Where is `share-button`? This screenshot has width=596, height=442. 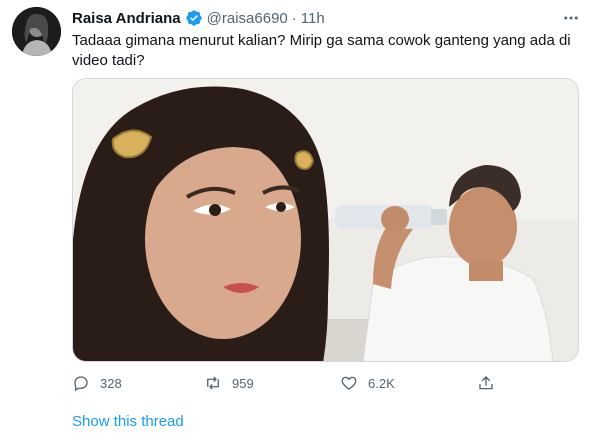 share-button is located at coordinates (486, 383).